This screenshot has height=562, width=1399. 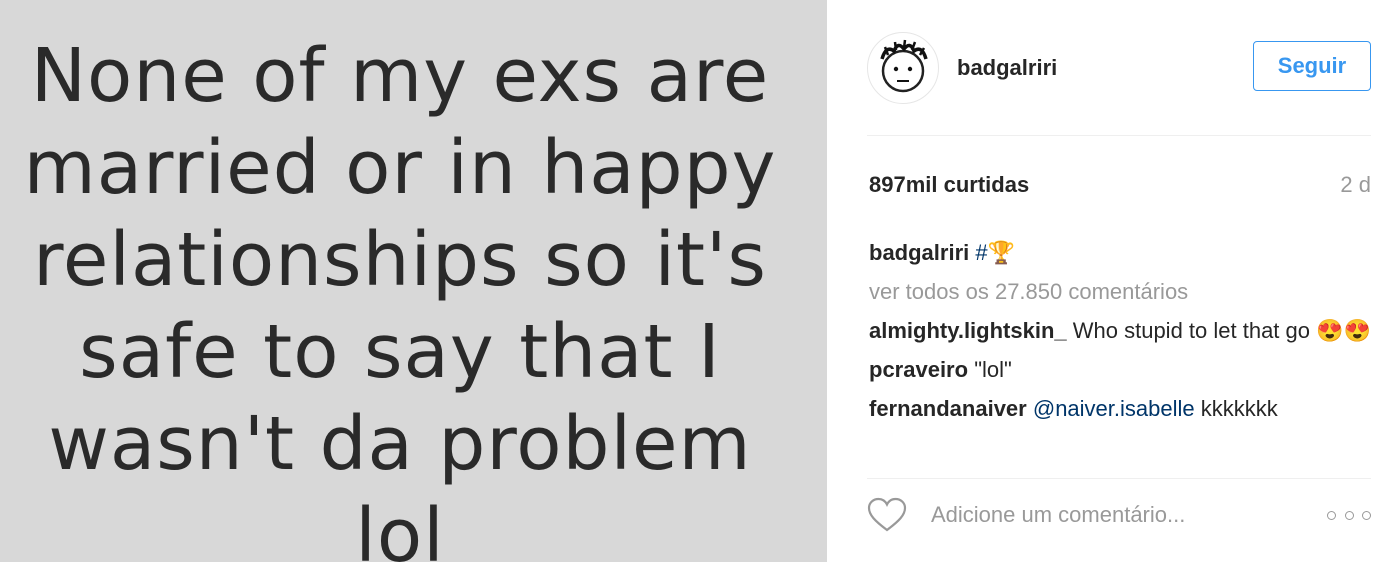 I want to click on comment-composer, so click(x=1119, y=514).